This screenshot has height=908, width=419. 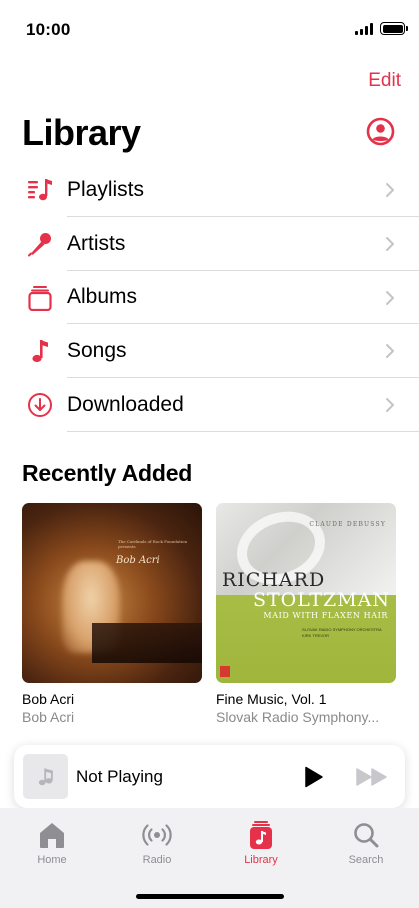 I want to click on library-row-playlists: Playlists, so click(x=209, y=190).